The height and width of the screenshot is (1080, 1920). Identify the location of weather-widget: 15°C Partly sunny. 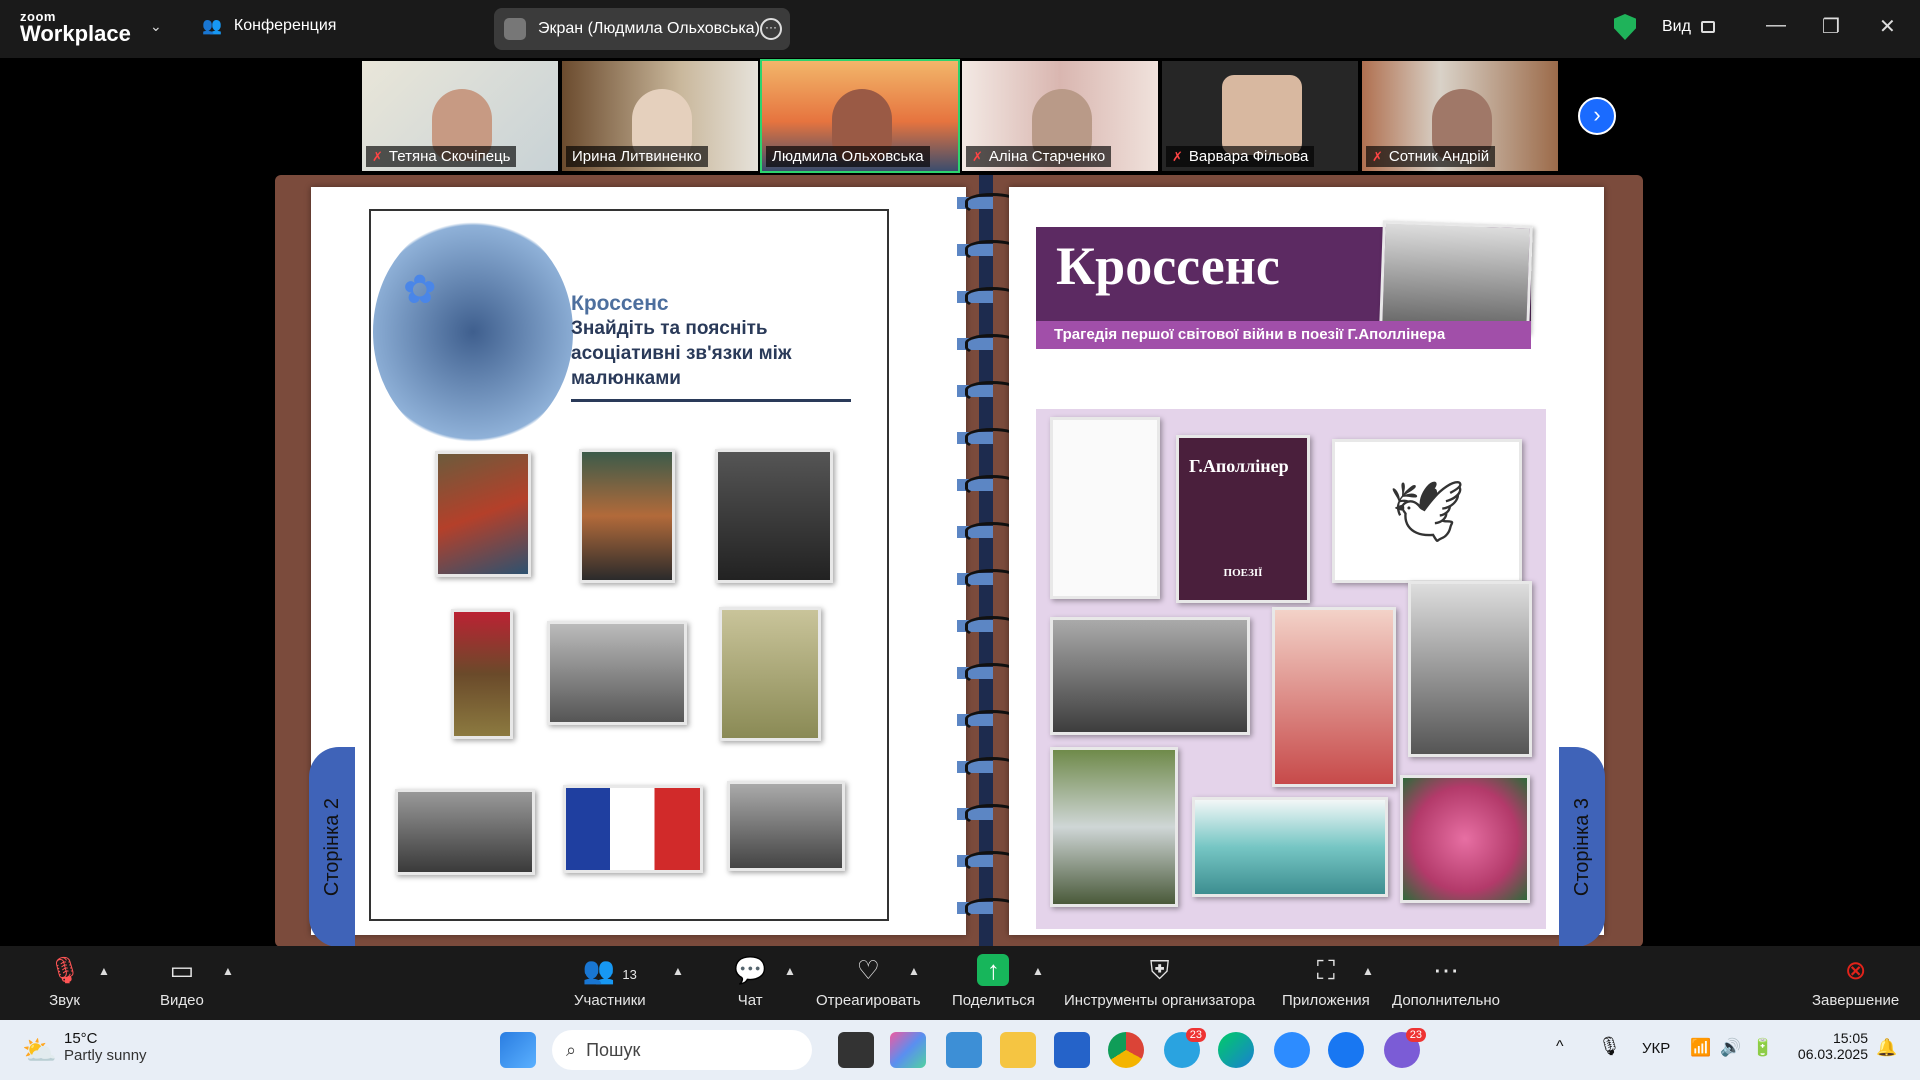
(105, 1047).